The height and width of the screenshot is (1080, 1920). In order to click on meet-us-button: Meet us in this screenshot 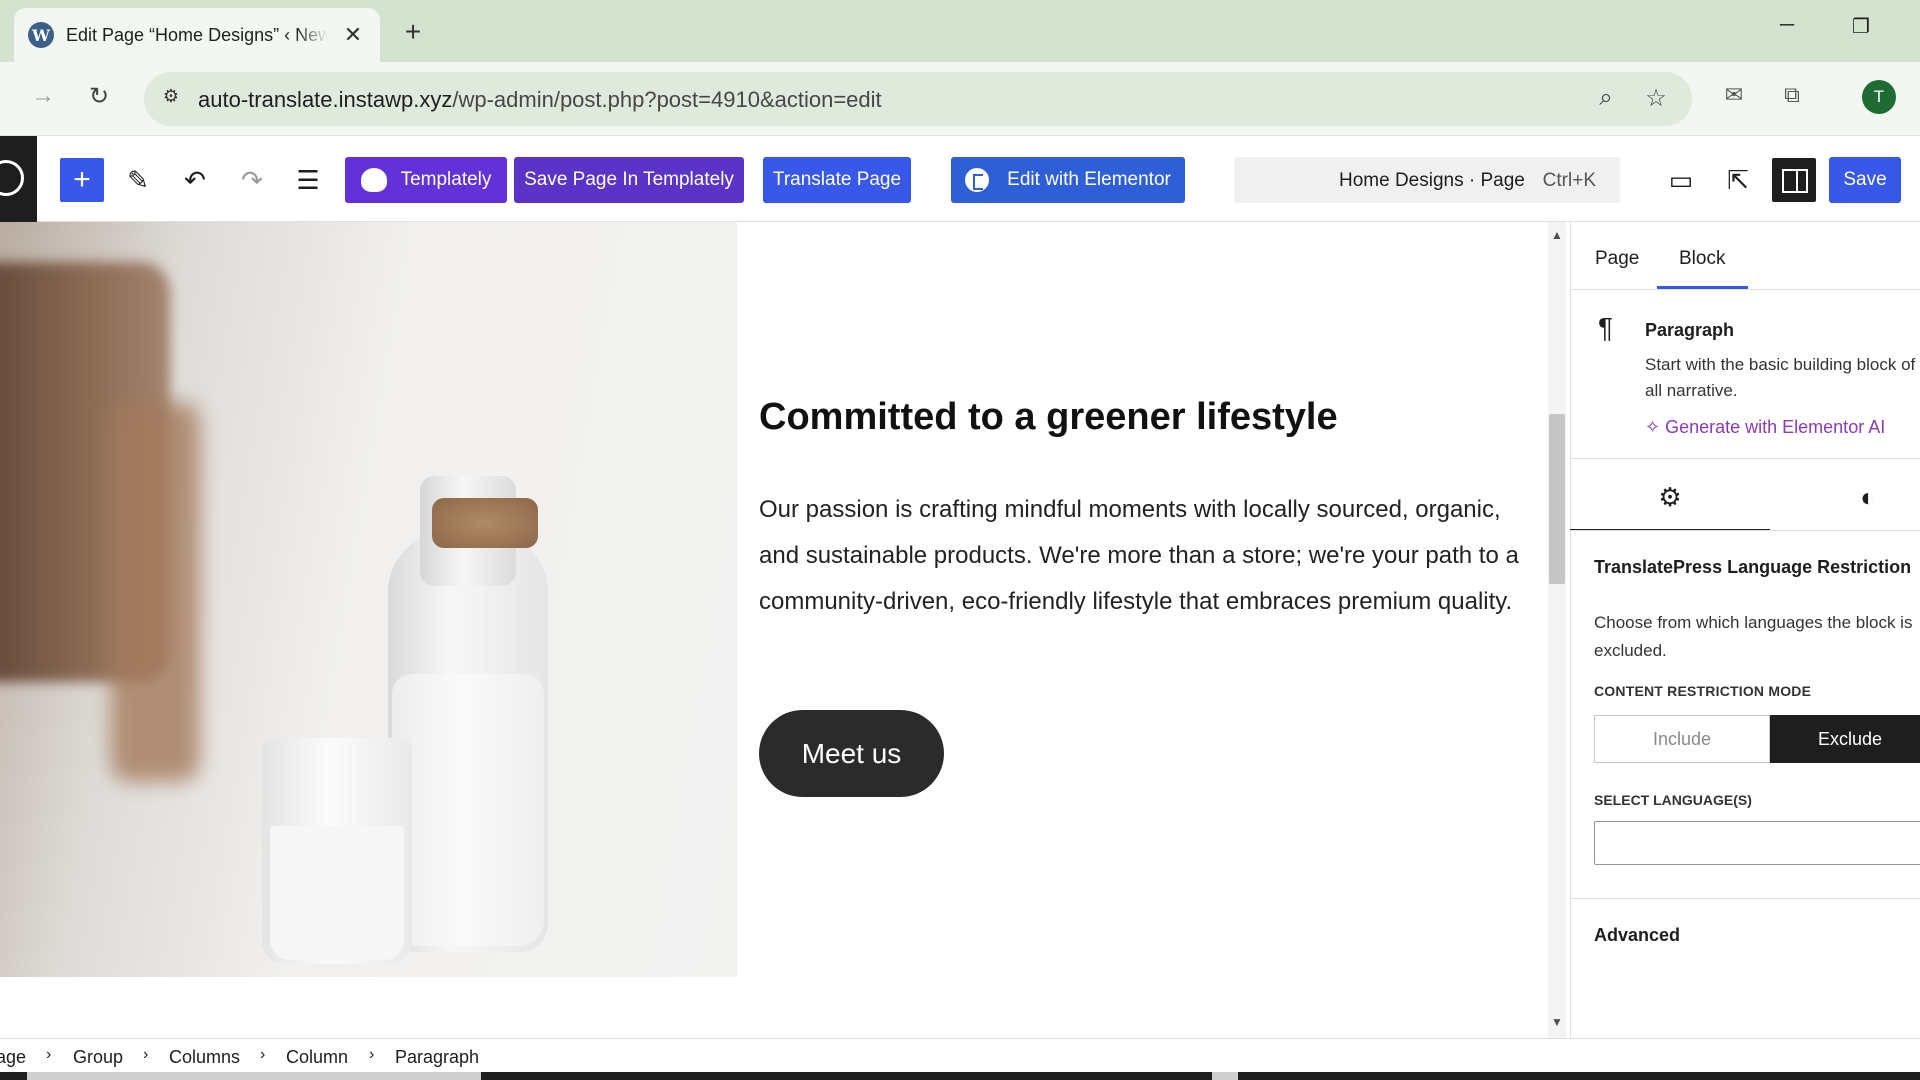, I will do `click(851, 753)`.